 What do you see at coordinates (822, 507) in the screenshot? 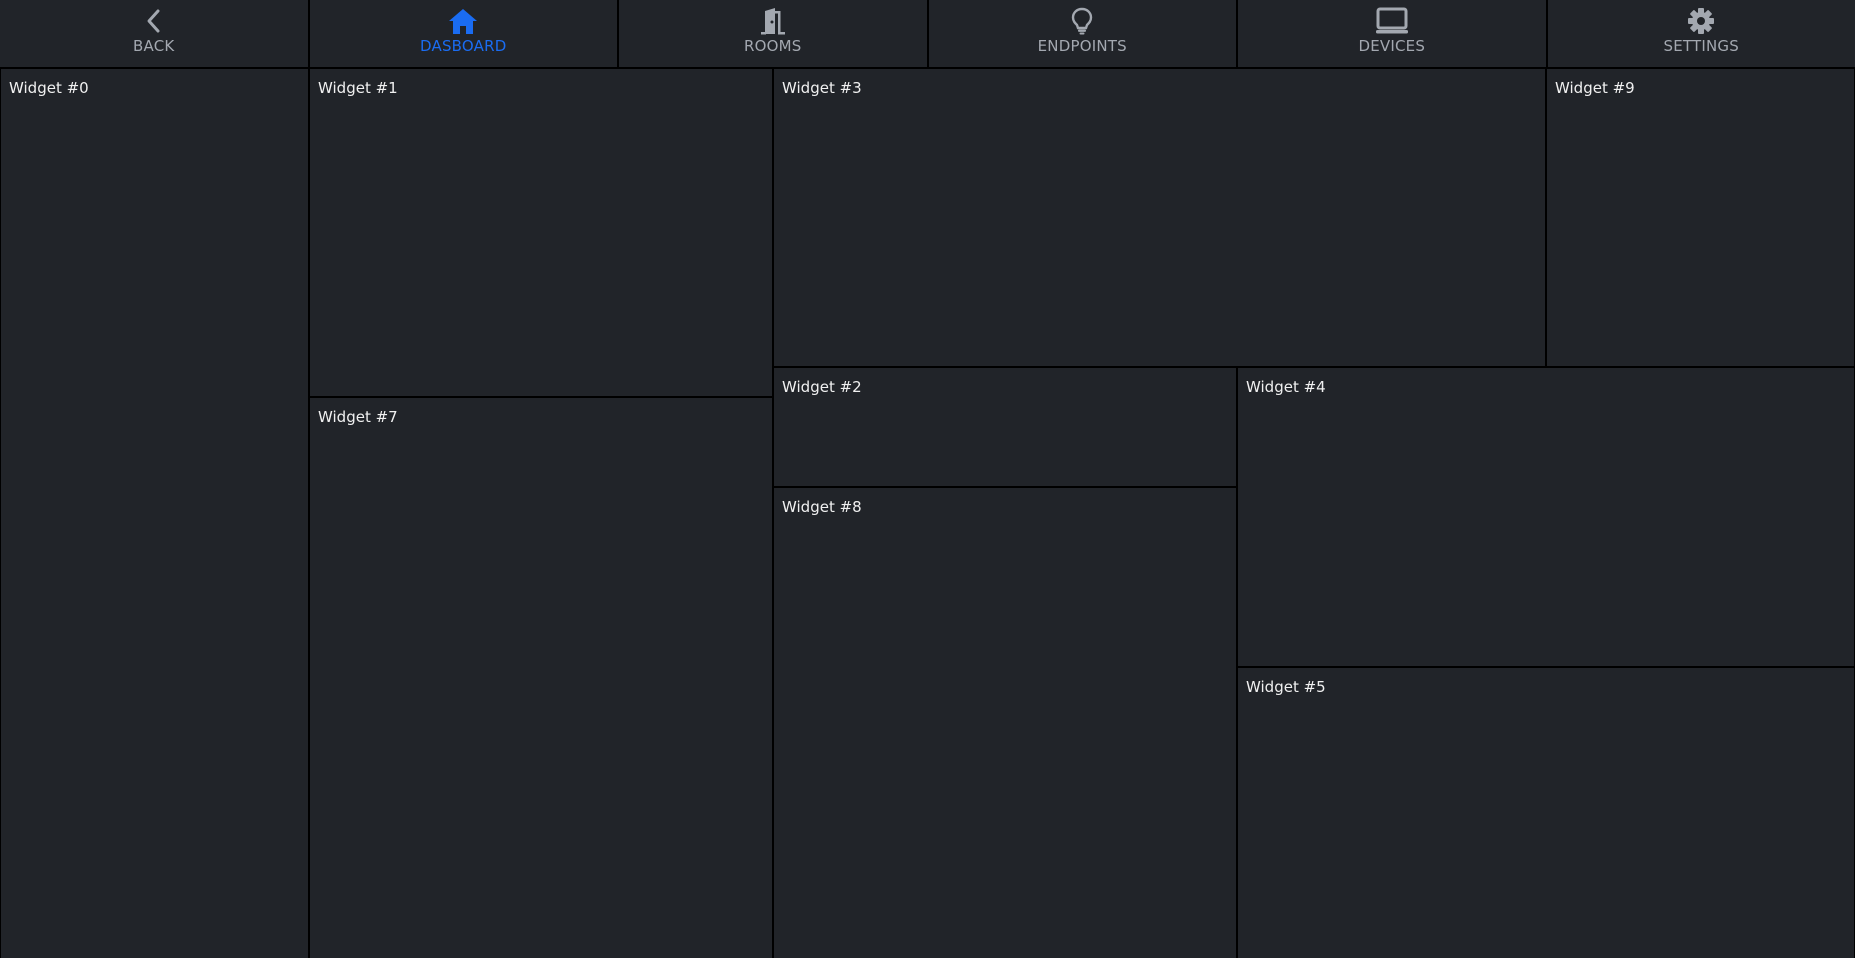
I see `widget-title: Widget #8` at bounding box center [822, 507].